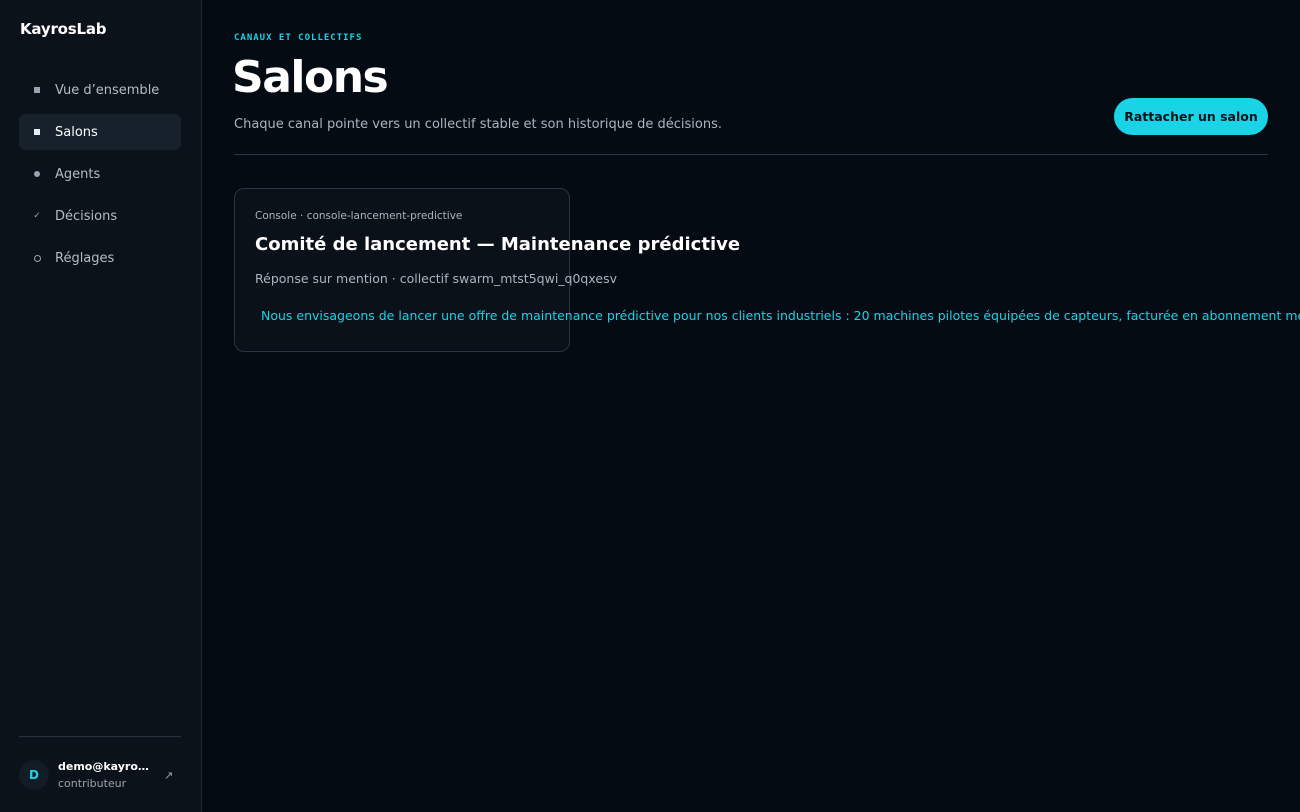  What do you see at coordinates (359, 216) in the screenshot?
I see `room-meta: Console · console-lancement-predictive` at bounding box center [359, 216].